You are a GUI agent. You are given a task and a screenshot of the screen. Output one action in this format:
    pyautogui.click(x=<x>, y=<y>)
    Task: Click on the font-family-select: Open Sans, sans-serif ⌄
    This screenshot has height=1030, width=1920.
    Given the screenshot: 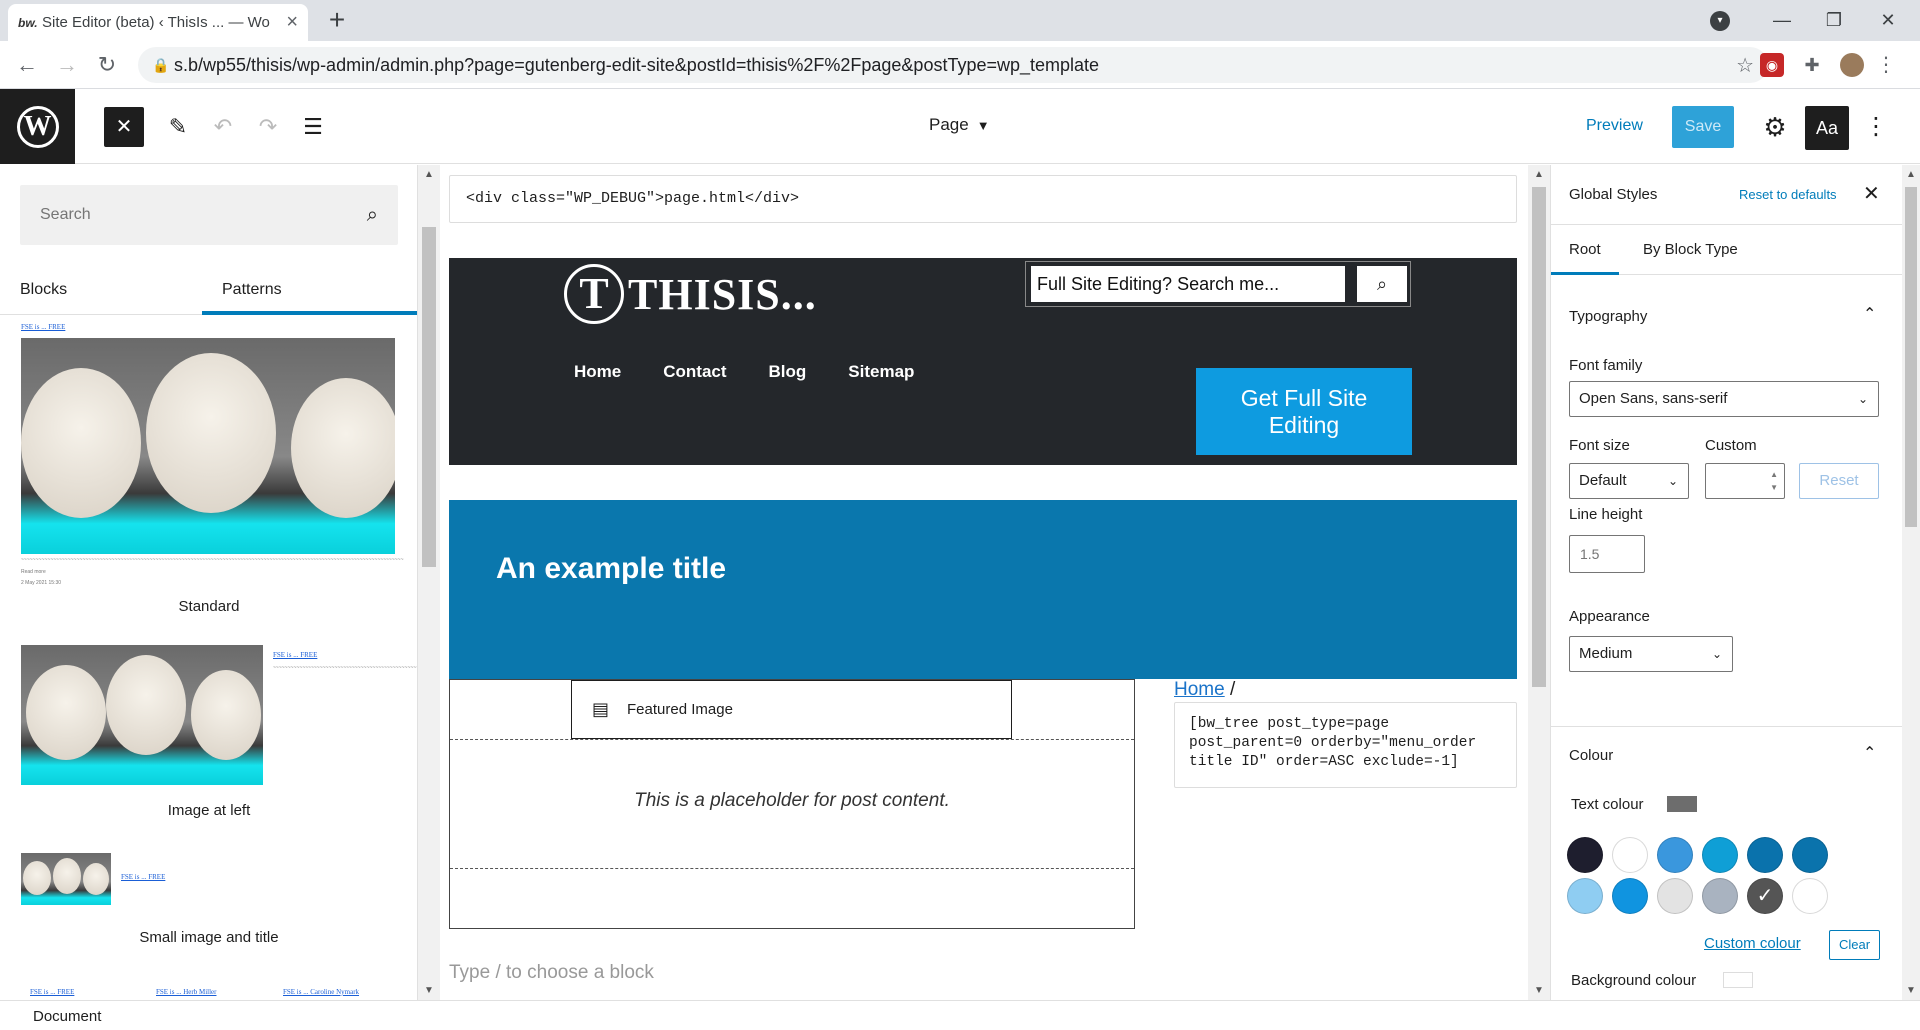 What is the action you would take?
    pyautogui.click(x=1724, y=399)
    